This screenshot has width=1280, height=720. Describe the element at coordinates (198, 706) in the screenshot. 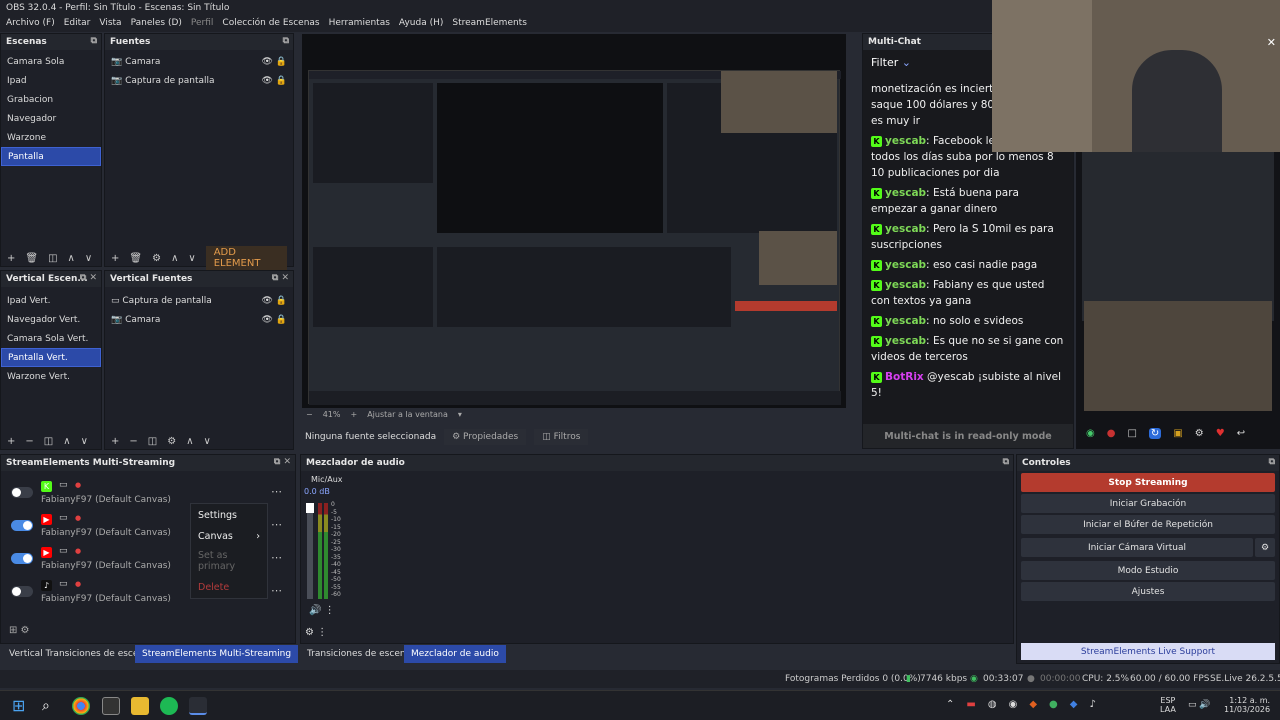

I see `obs-icon` at that location.